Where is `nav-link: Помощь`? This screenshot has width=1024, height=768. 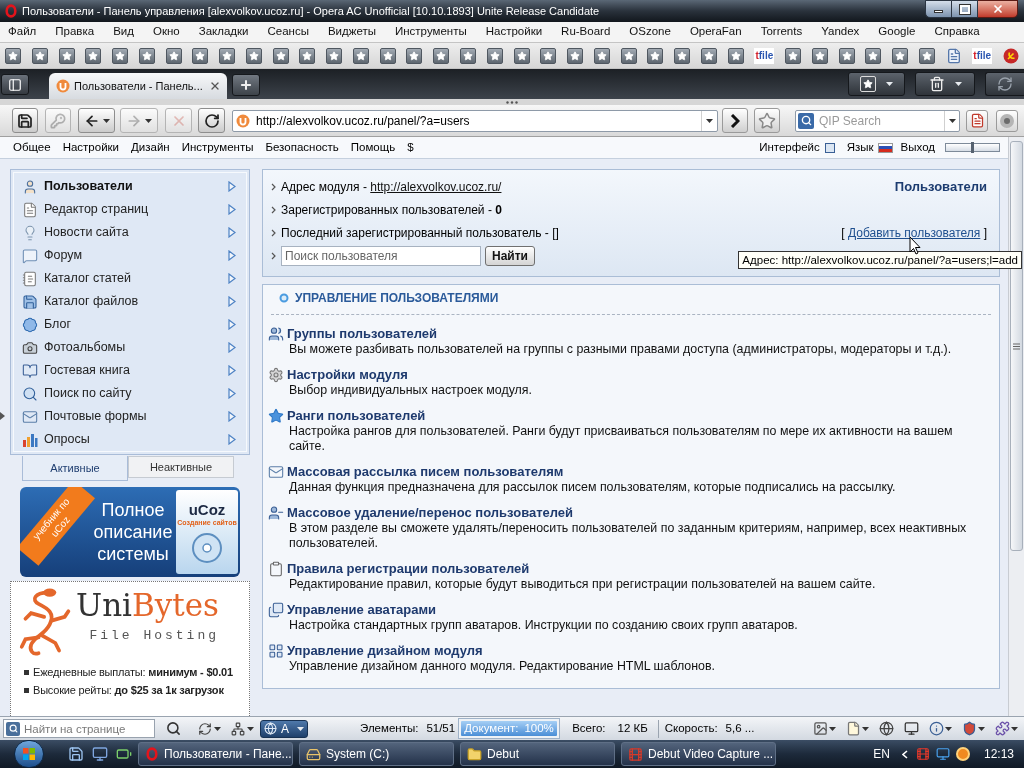
nav-link: Помощь is located at coordinates (373, 147).